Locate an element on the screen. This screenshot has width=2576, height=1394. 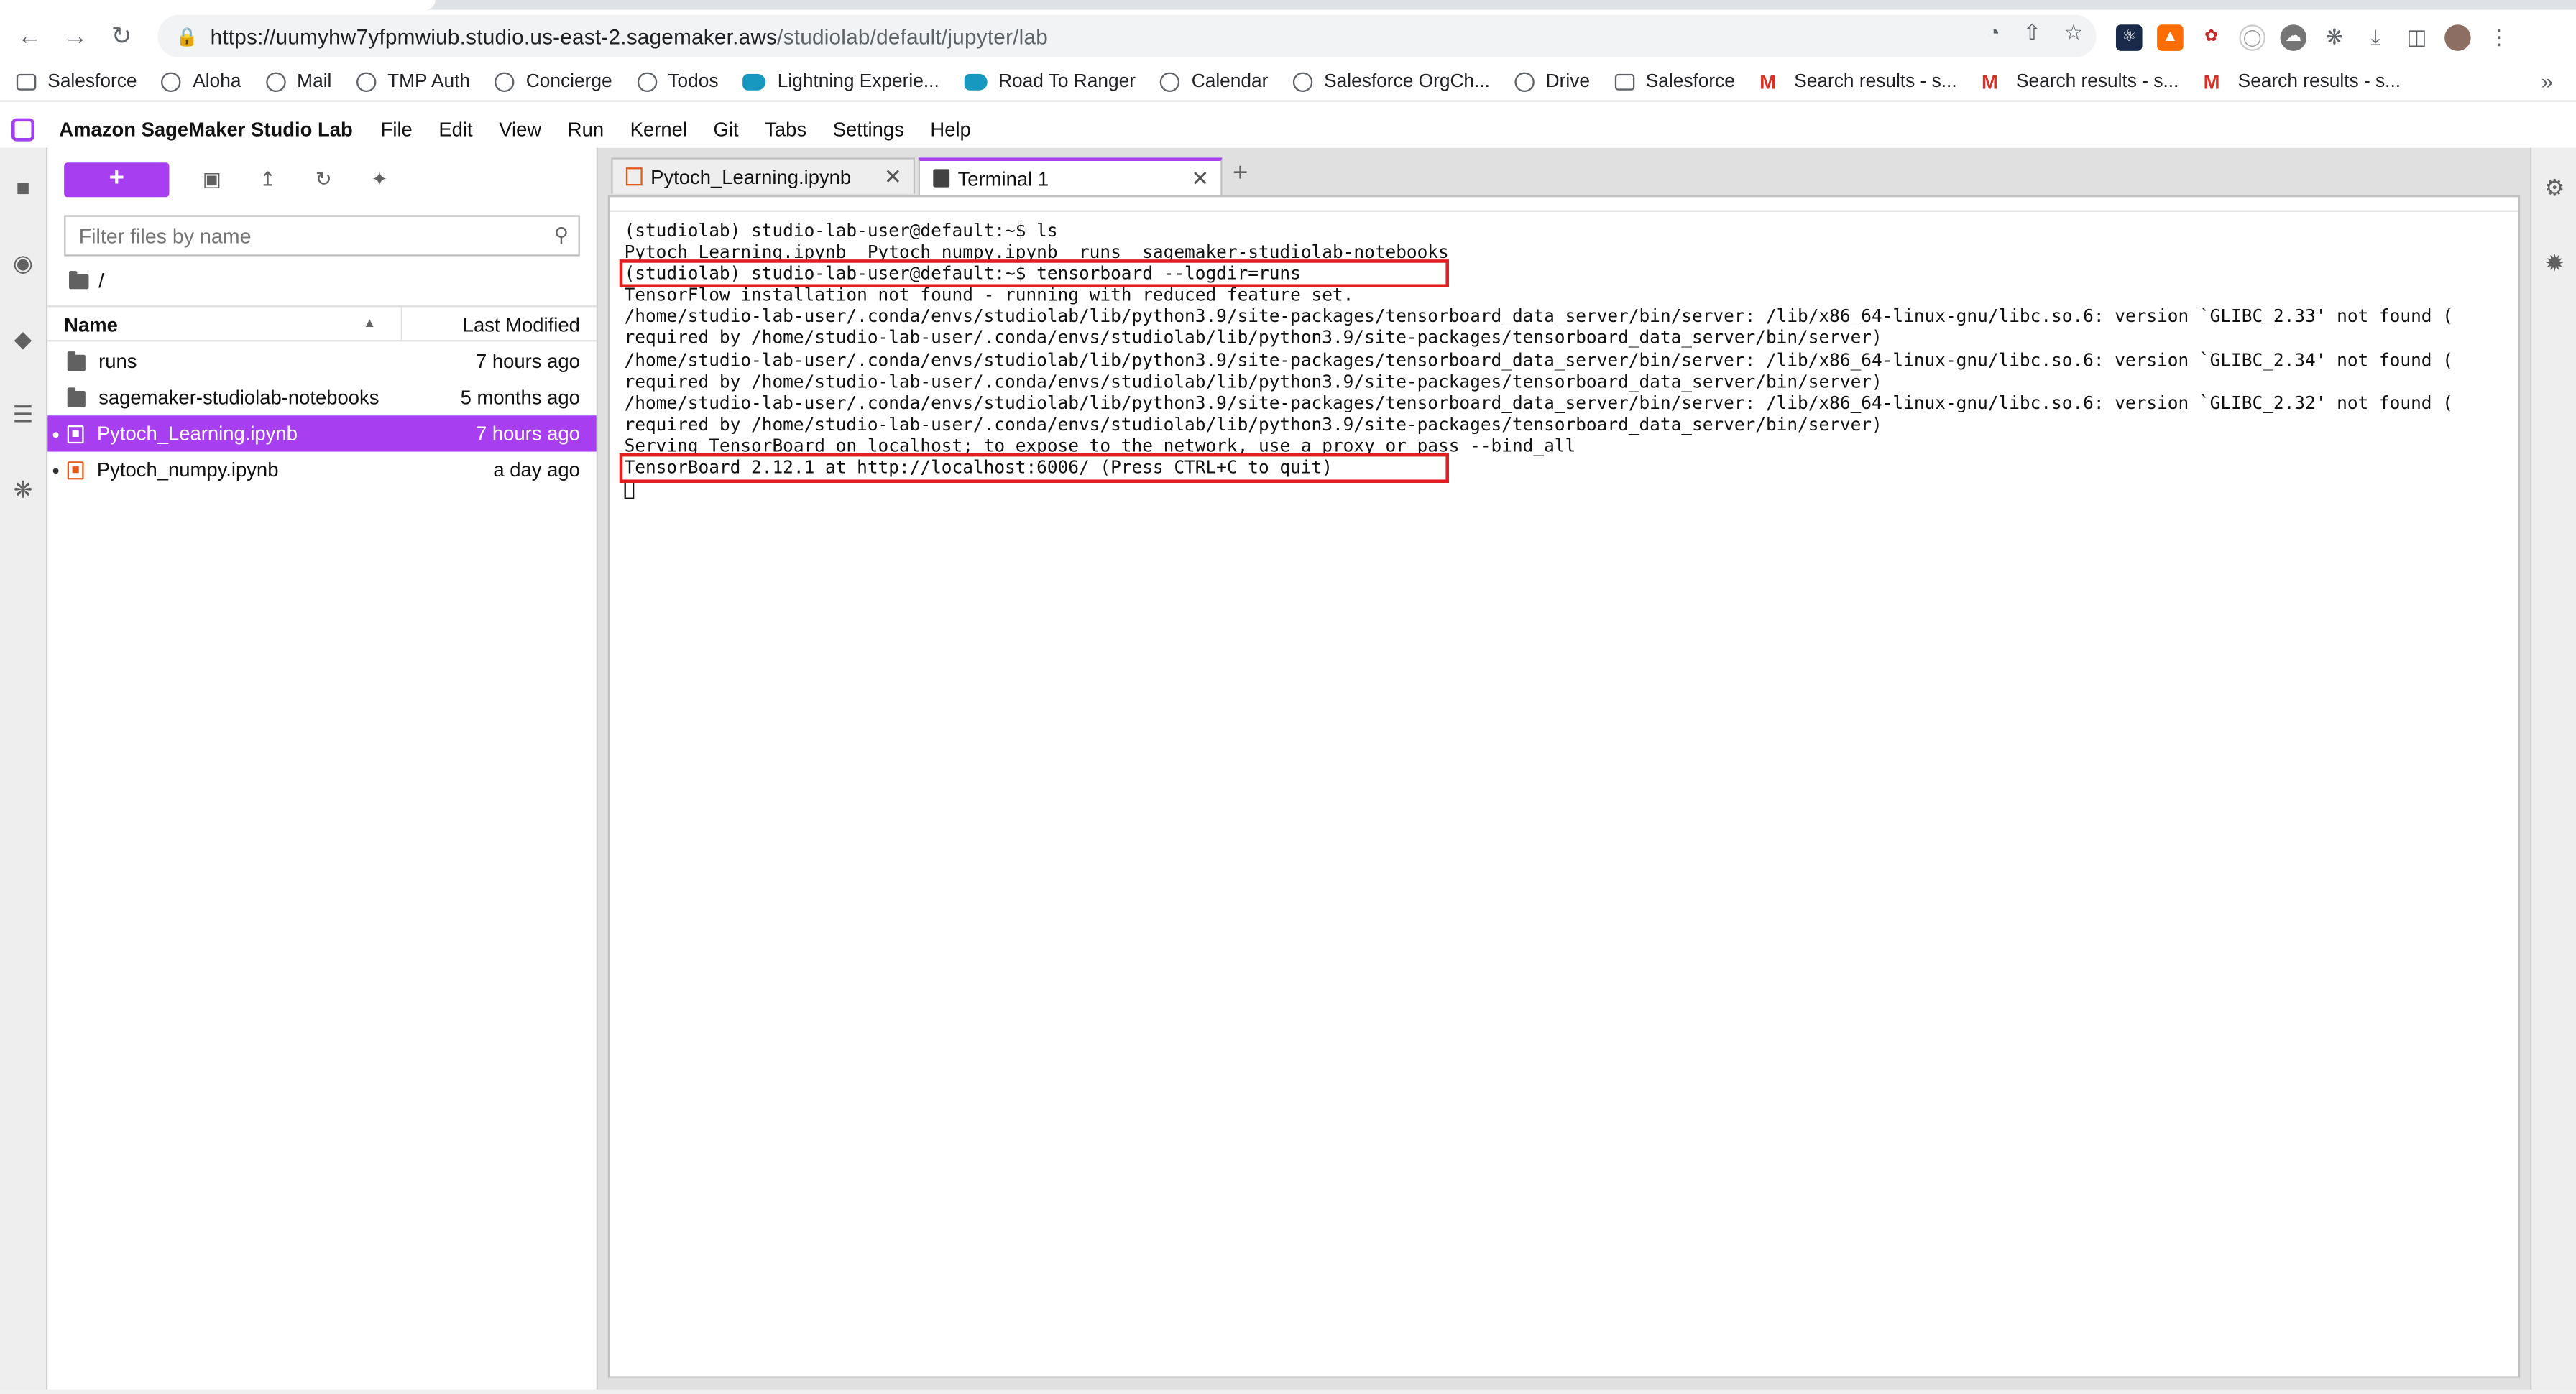
highlight-box-command is located at coordinates (1034, 273).